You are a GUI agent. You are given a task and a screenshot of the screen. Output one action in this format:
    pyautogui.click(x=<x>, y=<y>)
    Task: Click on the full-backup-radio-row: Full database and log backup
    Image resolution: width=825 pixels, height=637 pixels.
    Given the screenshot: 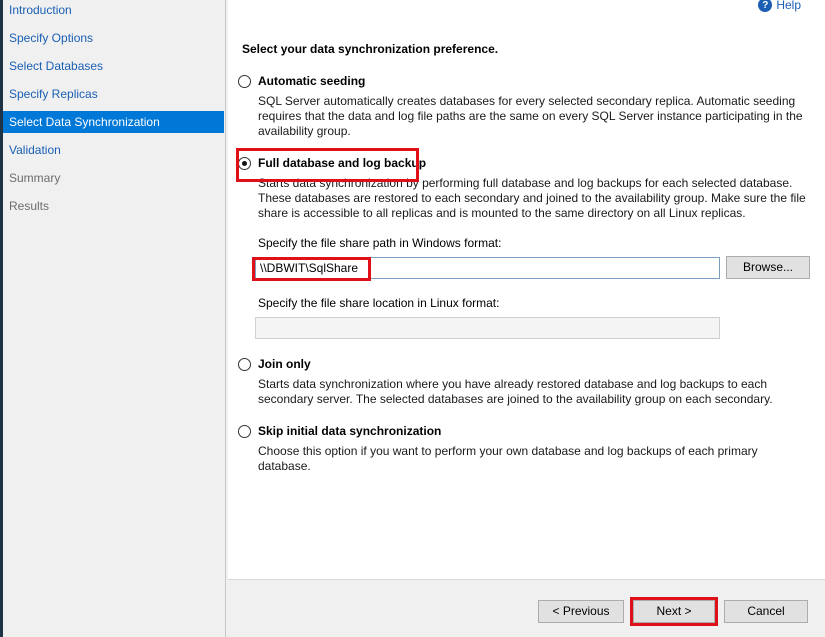 What is the action you would take?
    pyautogui.click(x=523, y=163)
    